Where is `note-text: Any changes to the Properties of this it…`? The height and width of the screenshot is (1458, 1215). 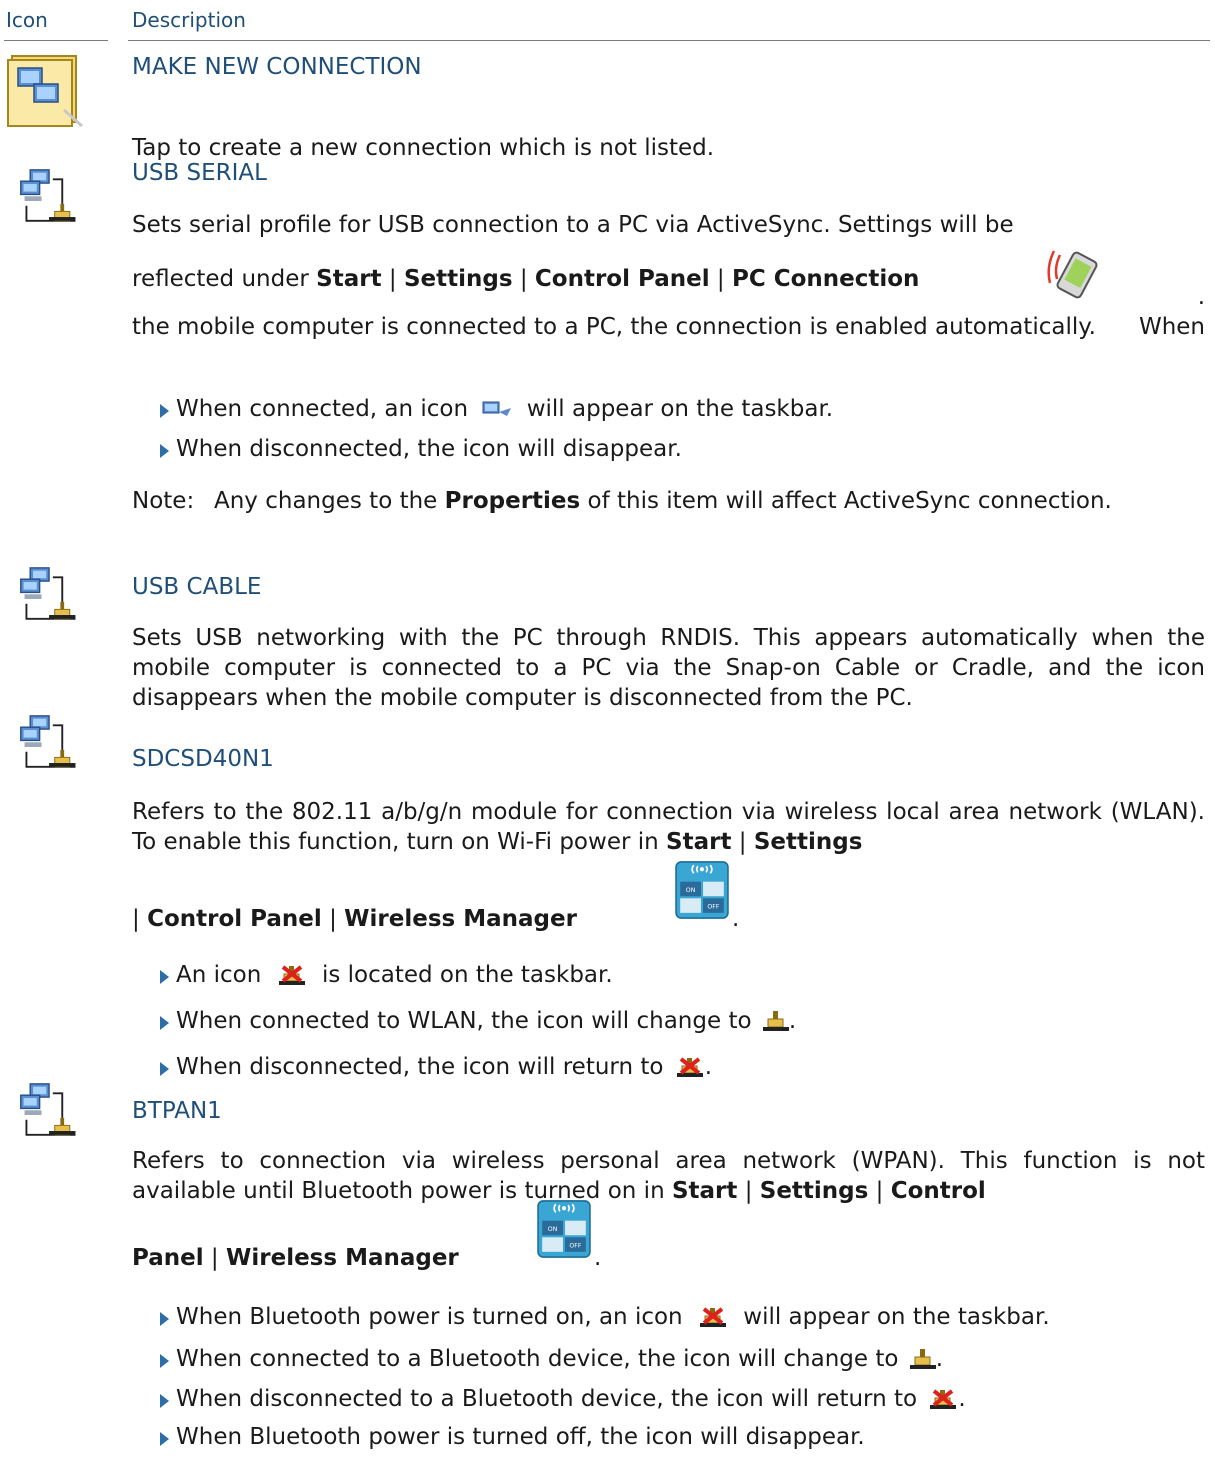
note-text: Any changes to the Properties of this it… is located at coordinates (663, 501).